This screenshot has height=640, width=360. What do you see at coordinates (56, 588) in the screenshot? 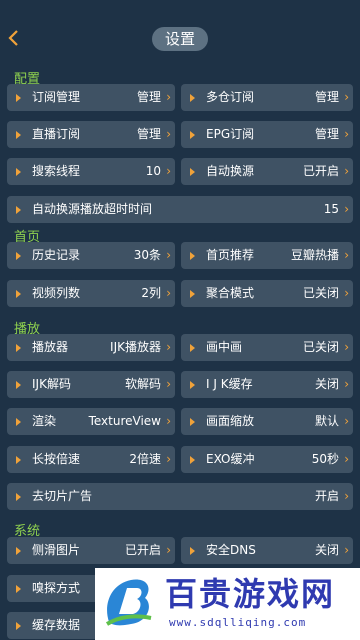
I see `item-label: 嗅探方式` at bounding box center [56, 588].